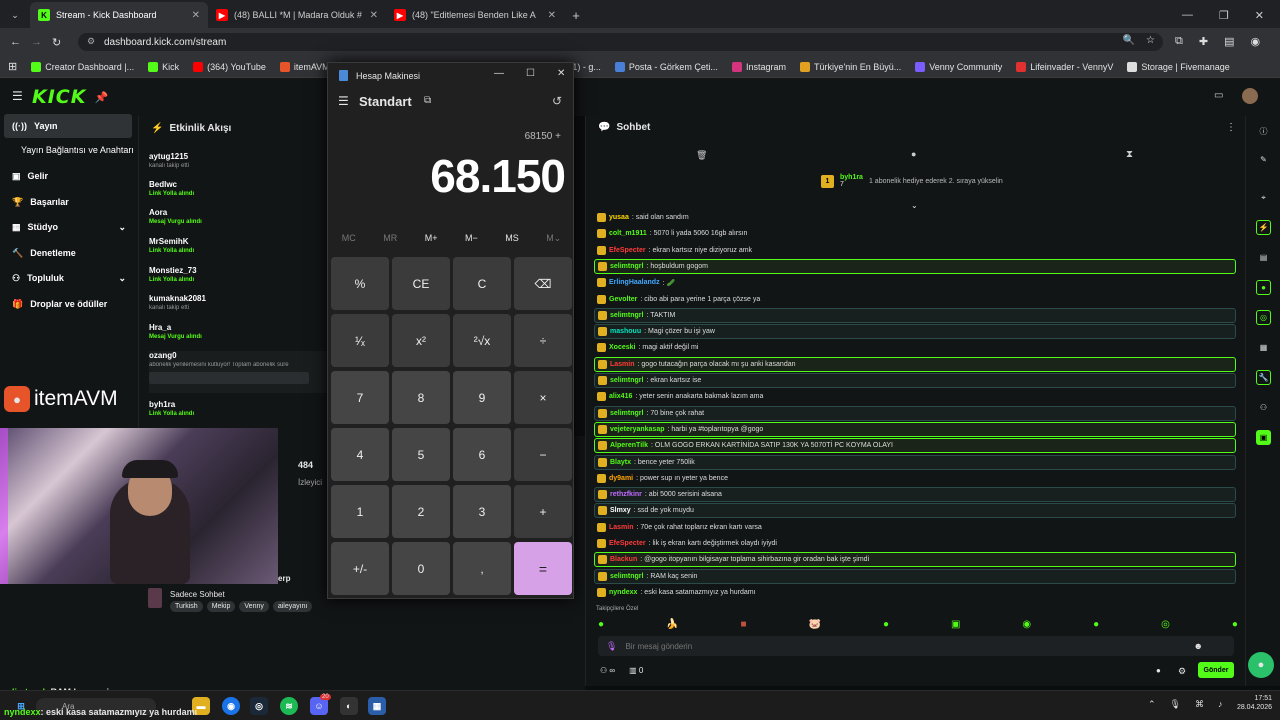 This screenshot has width=1280, height=720. What do you see at coordinates (1218, 95) in the screenshot?
I see `studio-mode-icon: ▭` at bounding box center [1218, 95].